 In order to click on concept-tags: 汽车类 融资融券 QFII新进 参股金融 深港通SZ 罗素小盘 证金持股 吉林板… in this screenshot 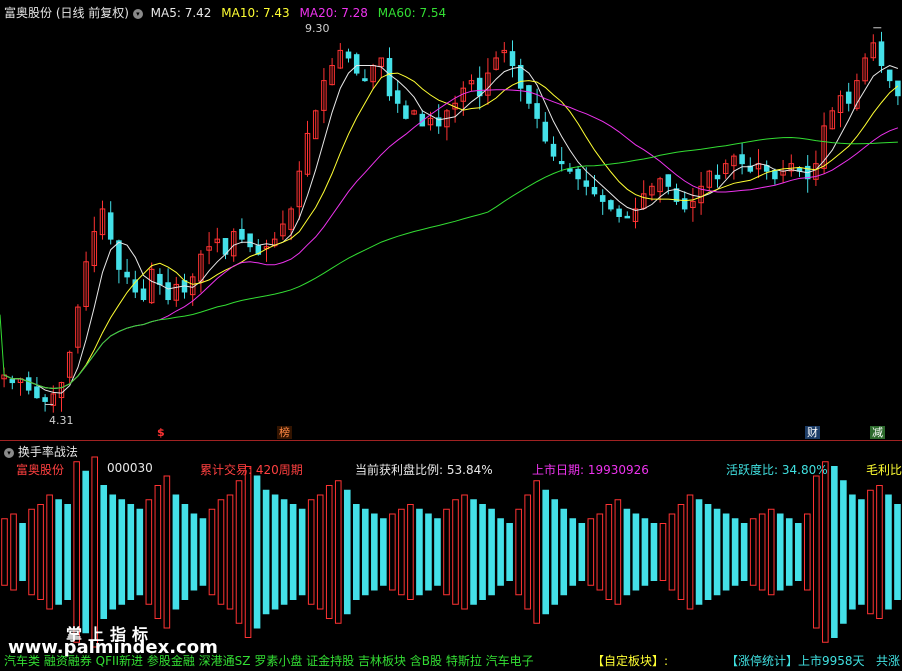, I will do `click(269, 660)`.